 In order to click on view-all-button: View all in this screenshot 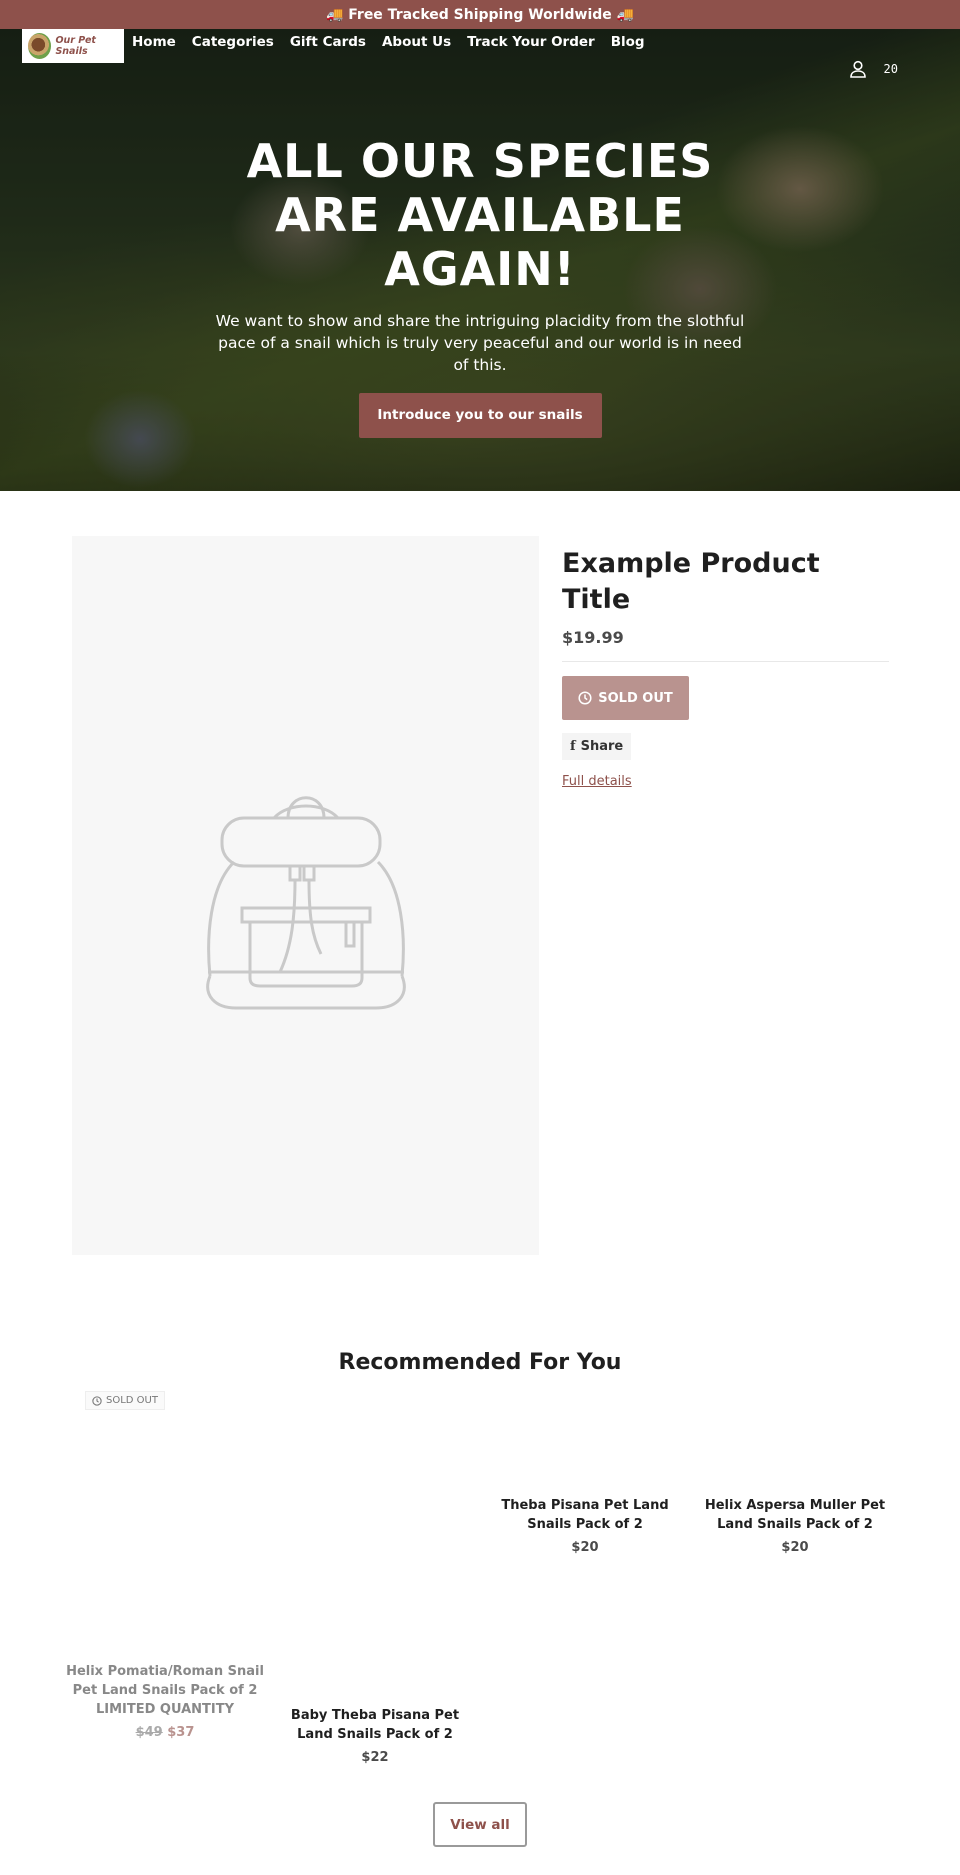, I will do `click(480, 1824)`.